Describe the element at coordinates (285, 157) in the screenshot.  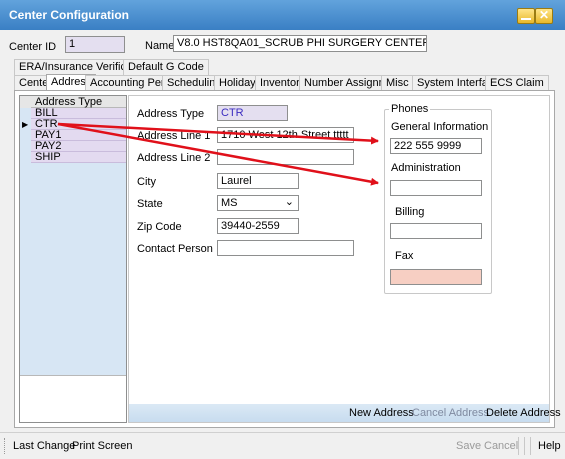
I see `address-line2-field` at that location.